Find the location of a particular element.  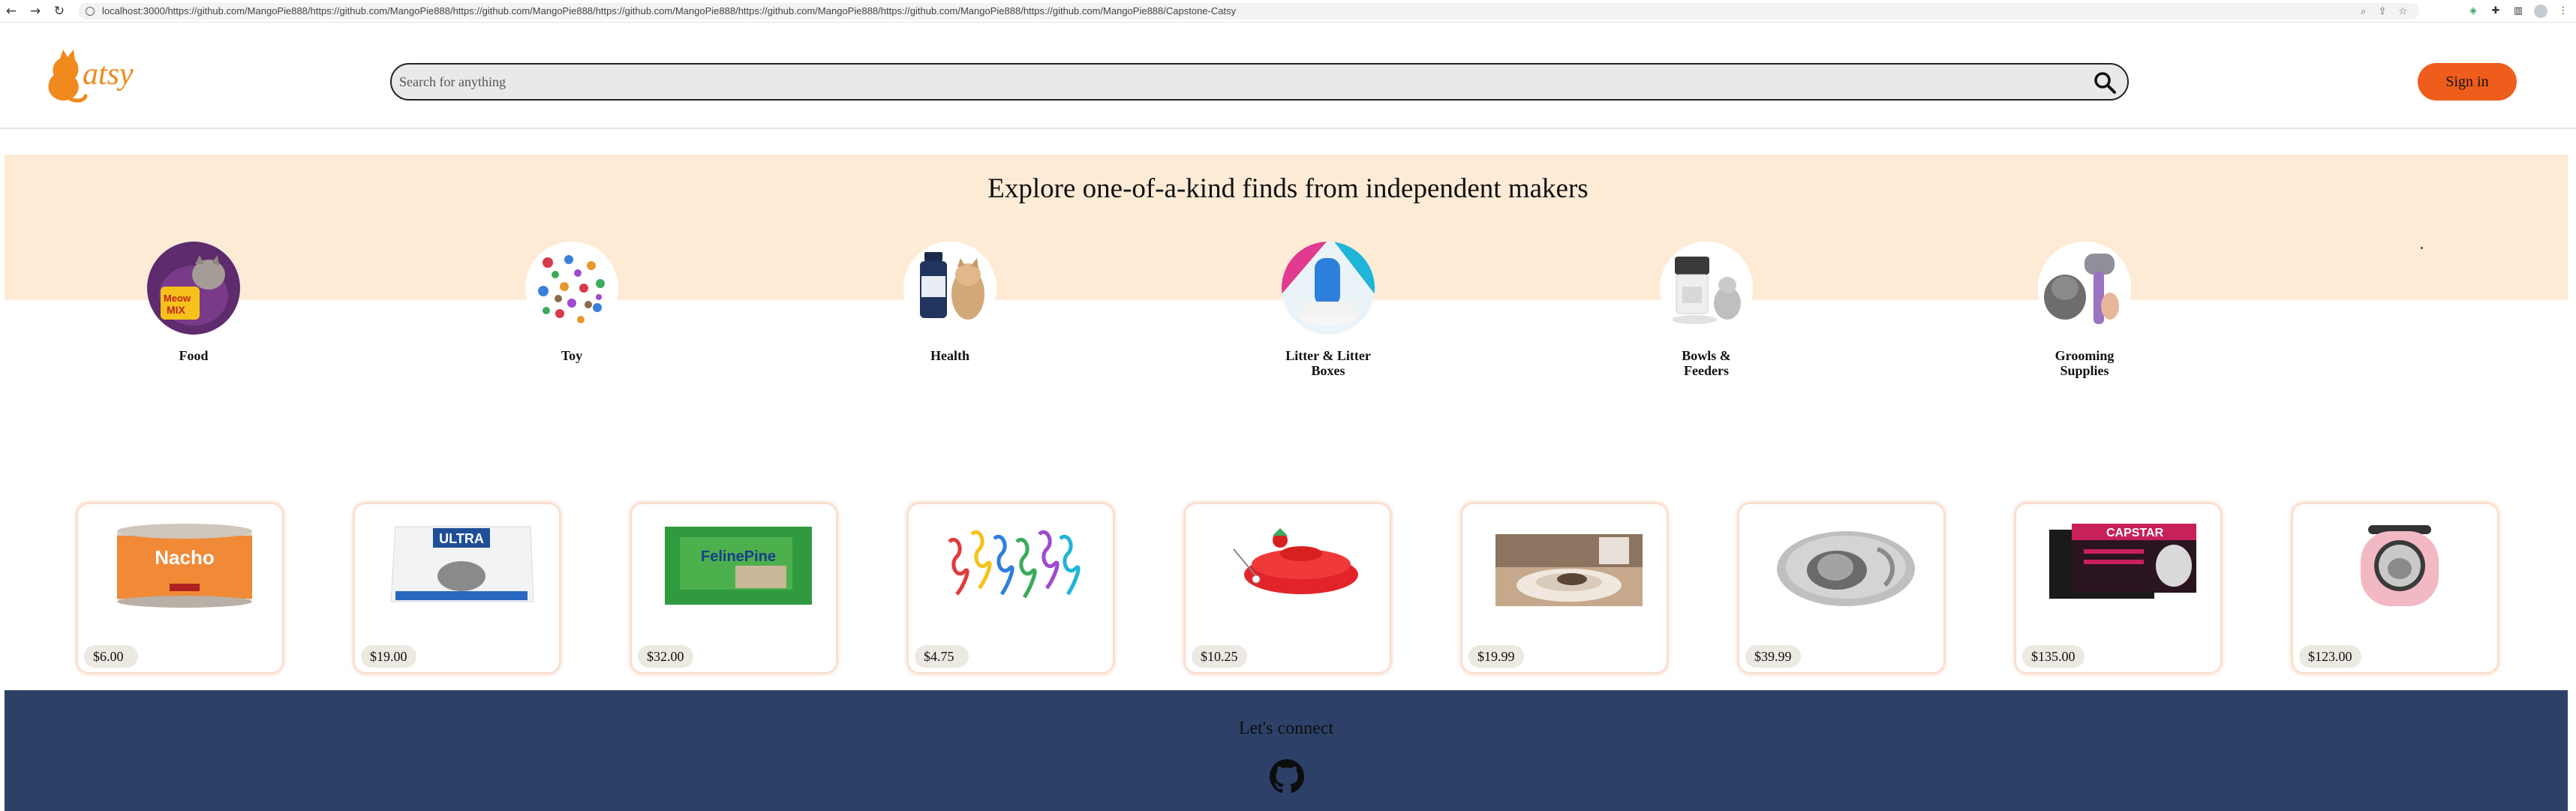

category-image-grooming is located at coordinates (2084, 288).